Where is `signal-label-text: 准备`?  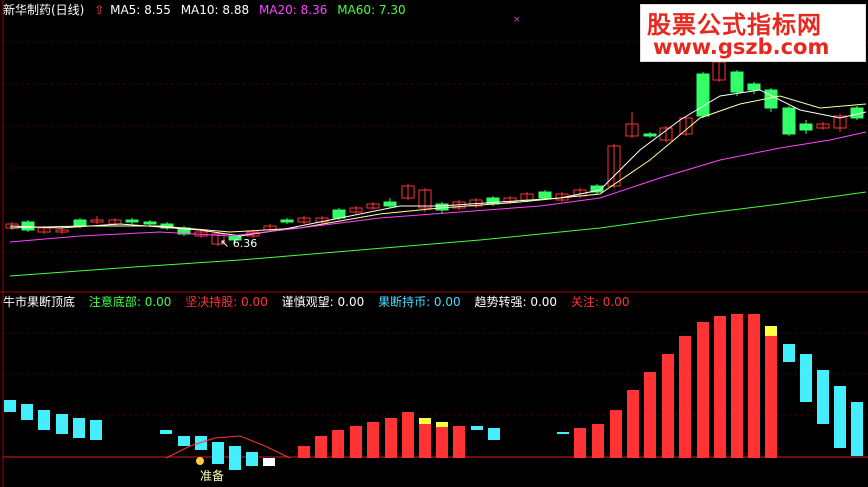 signal-label-text: 准备 is located at coordinates (212, 476).